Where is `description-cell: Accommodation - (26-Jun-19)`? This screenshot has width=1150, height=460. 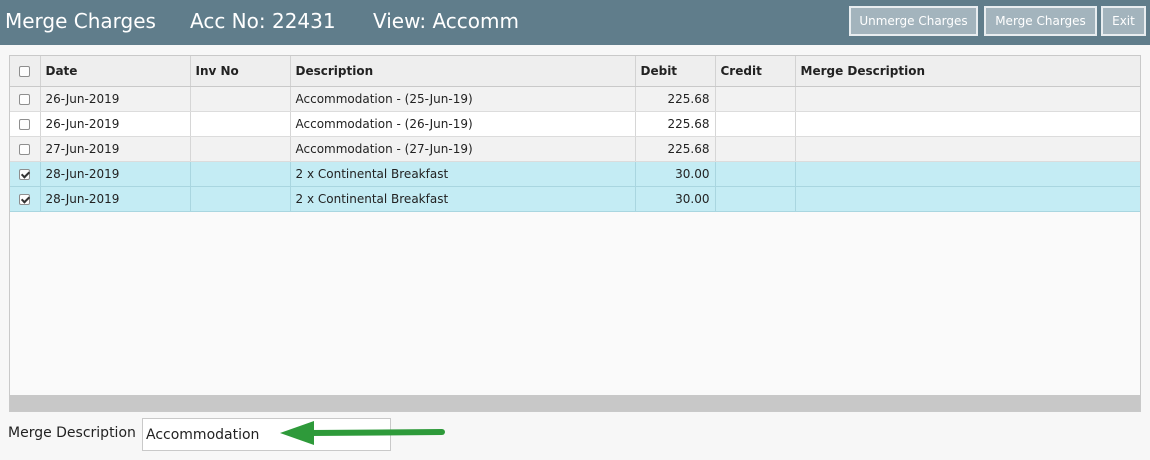
description-cell: Accommodation - (26-Jun-19) is located at coordinates (463, 124).